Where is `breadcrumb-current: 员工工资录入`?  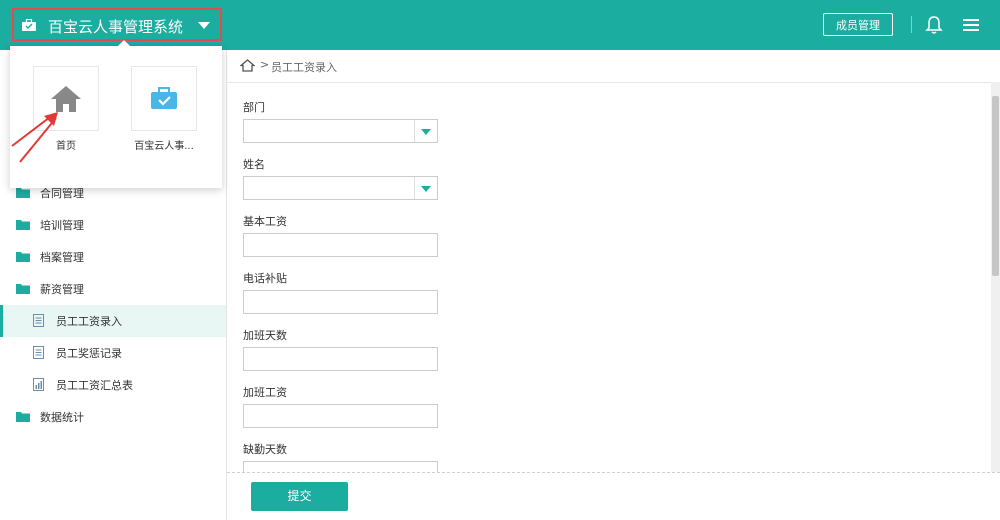
breadcrumb-current: 员工工资录入 is located at coordinates (304, 67).